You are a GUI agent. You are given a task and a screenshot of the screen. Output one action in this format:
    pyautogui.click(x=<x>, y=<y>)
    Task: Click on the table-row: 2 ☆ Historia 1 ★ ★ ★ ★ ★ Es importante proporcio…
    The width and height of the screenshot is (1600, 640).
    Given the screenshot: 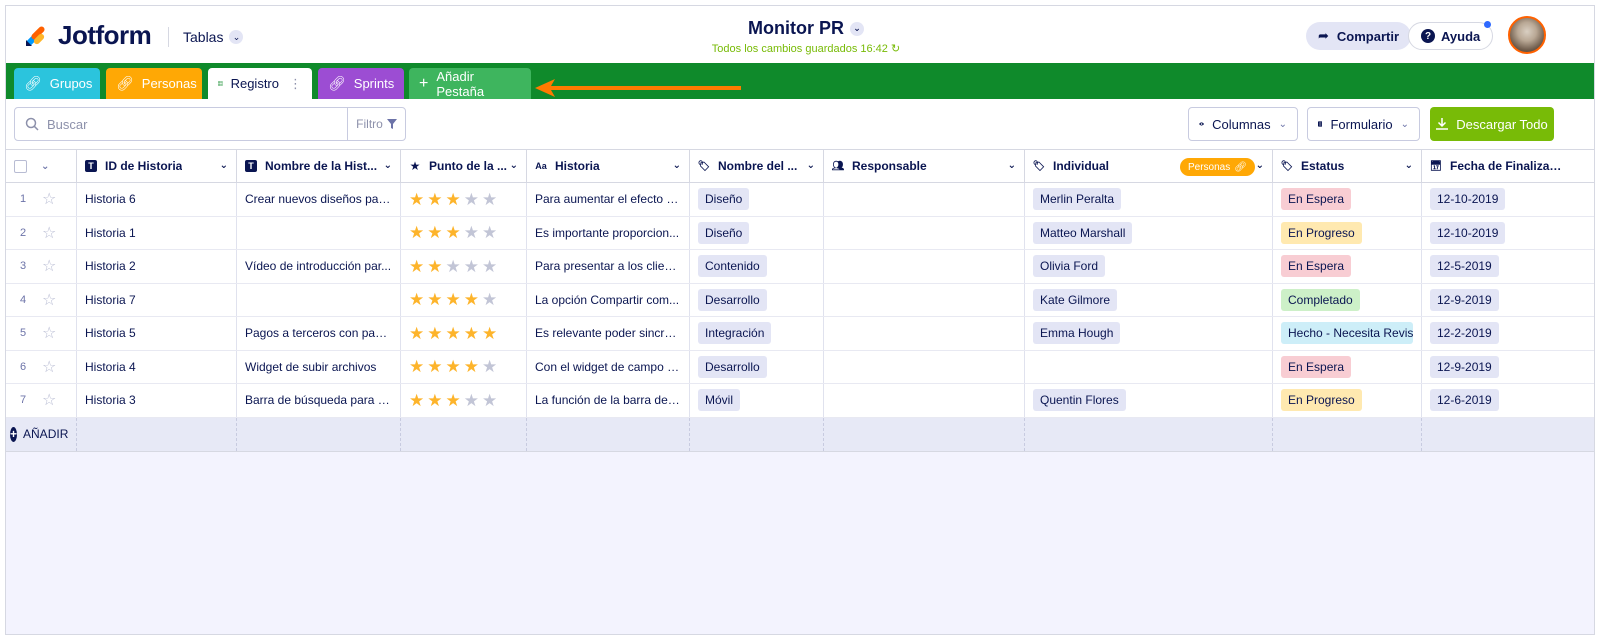 What is the action you would take?
    pyautogui.click(x=800, y=233)
    